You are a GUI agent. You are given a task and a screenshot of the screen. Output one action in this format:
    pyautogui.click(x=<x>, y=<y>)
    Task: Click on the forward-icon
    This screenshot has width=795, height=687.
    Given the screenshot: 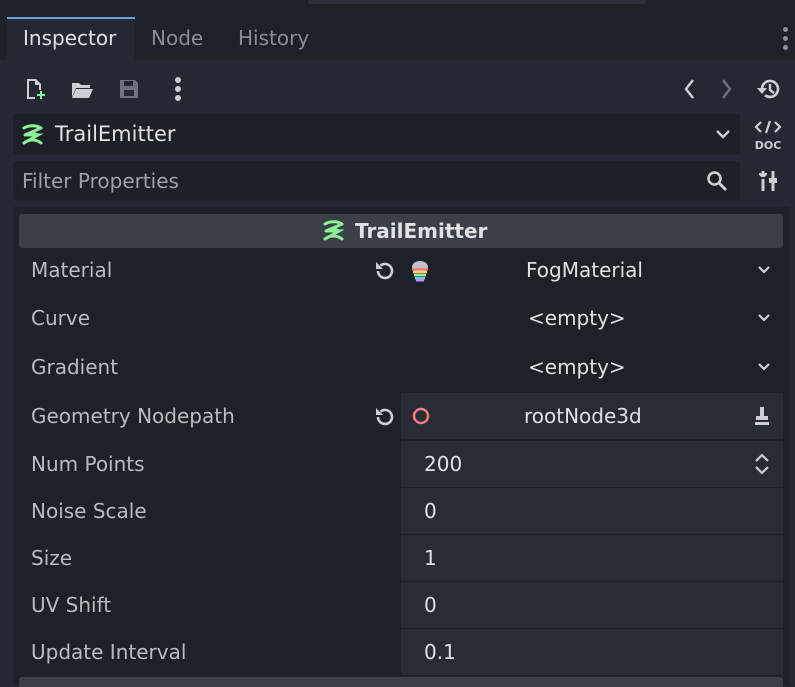 What is the action you would take?
    pyautogui.click(x=726, y=89)
    